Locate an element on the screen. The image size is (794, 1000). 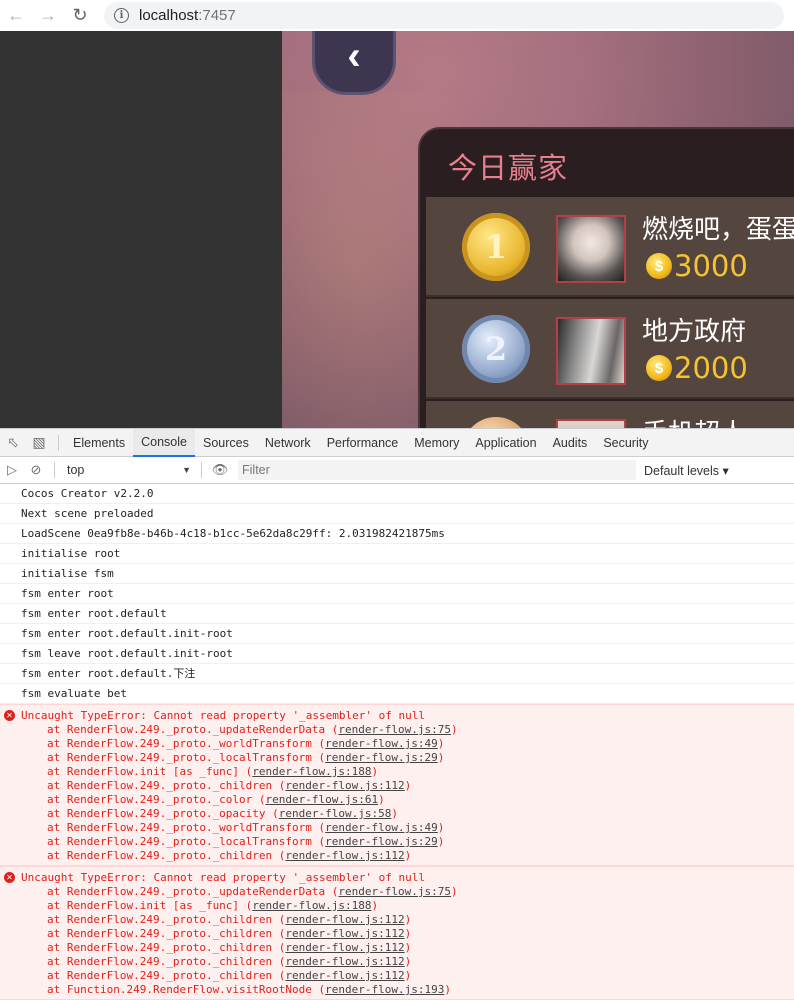
player-name: 地方政府 is located at coordinates (694, 332).